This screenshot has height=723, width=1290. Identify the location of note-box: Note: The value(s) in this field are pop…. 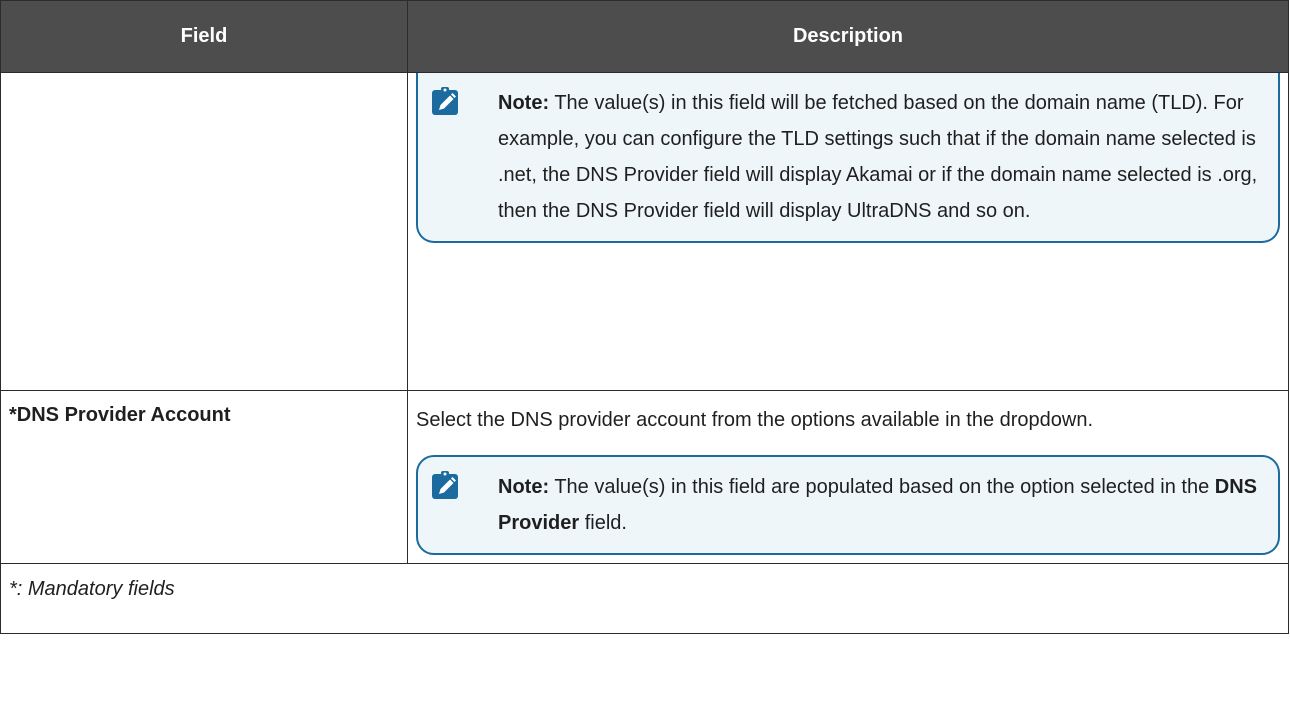
(848, 505).